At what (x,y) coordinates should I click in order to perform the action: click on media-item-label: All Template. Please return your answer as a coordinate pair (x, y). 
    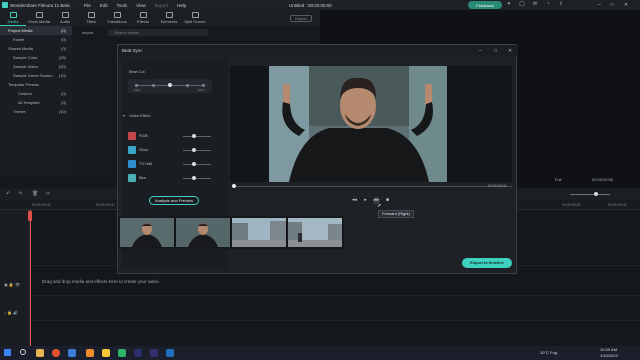
    Looking at the image, I should click on (29, 102).